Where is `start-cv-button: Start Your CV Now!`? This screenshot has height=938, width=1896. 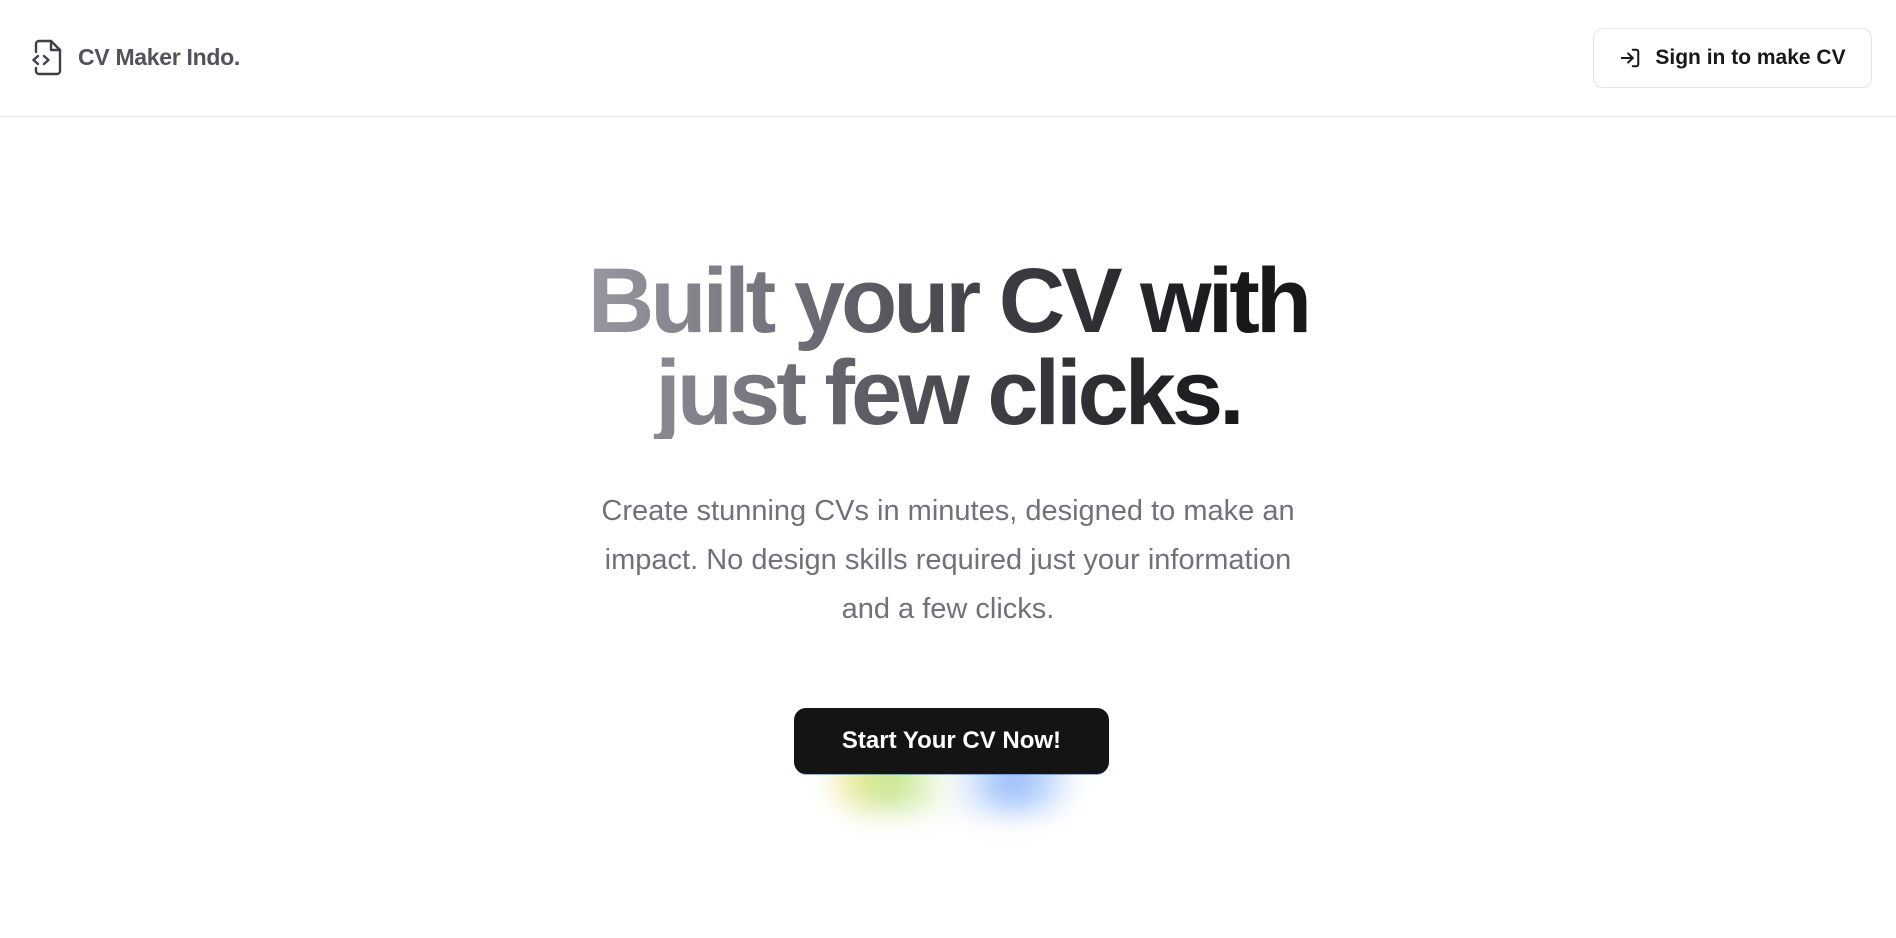
start-cv-button: Start Your CV Now! is located at coordinates (951, 741).